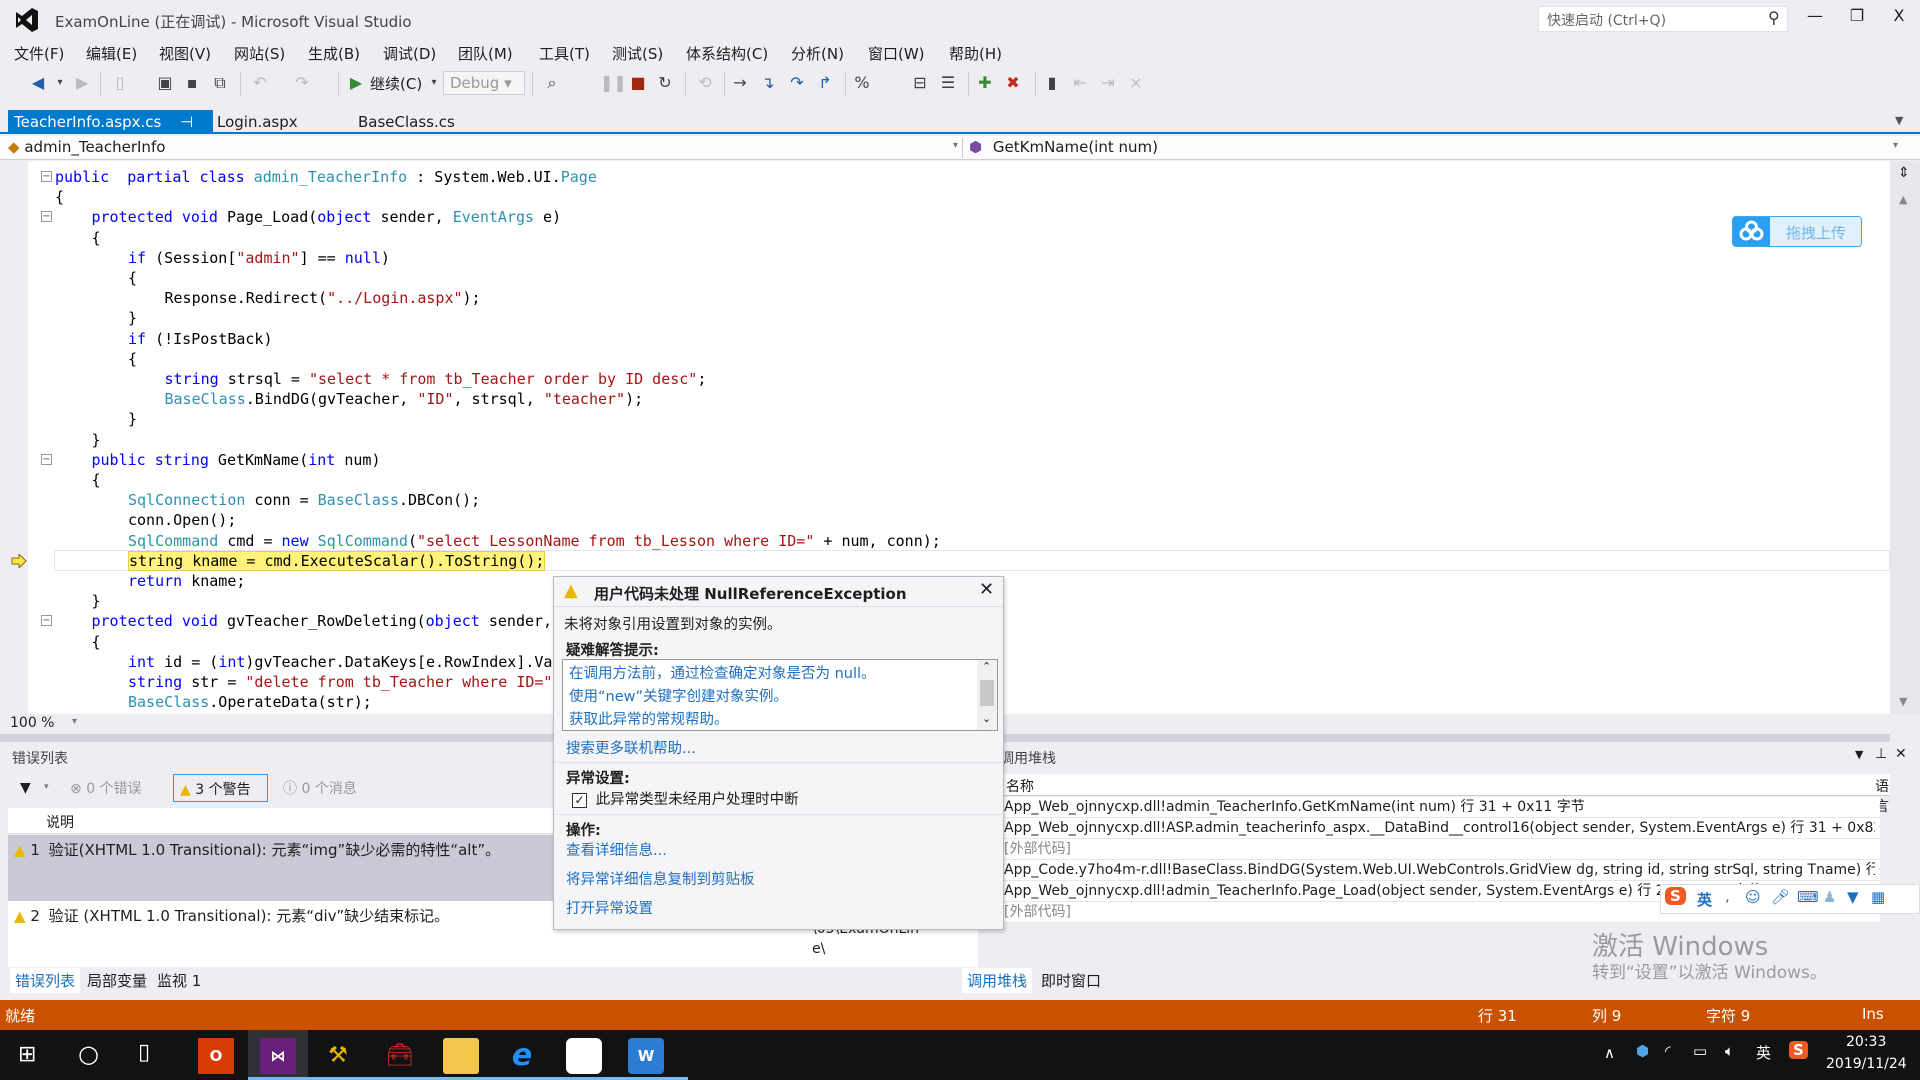 This screenshot has height=1080, width=1920. What do you see at coordinates (27, 1054) in the screenshot?
I see `windows-start-icon: ⊞` at bounding box center [27, 1054].